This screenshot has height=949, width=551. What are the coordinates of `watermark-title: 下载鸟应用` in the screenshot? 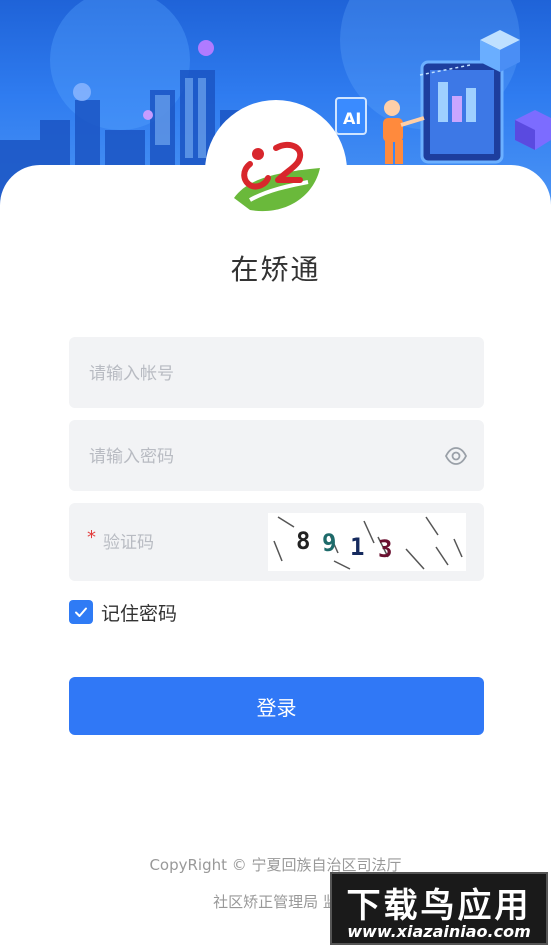 It's located at (439, 906).